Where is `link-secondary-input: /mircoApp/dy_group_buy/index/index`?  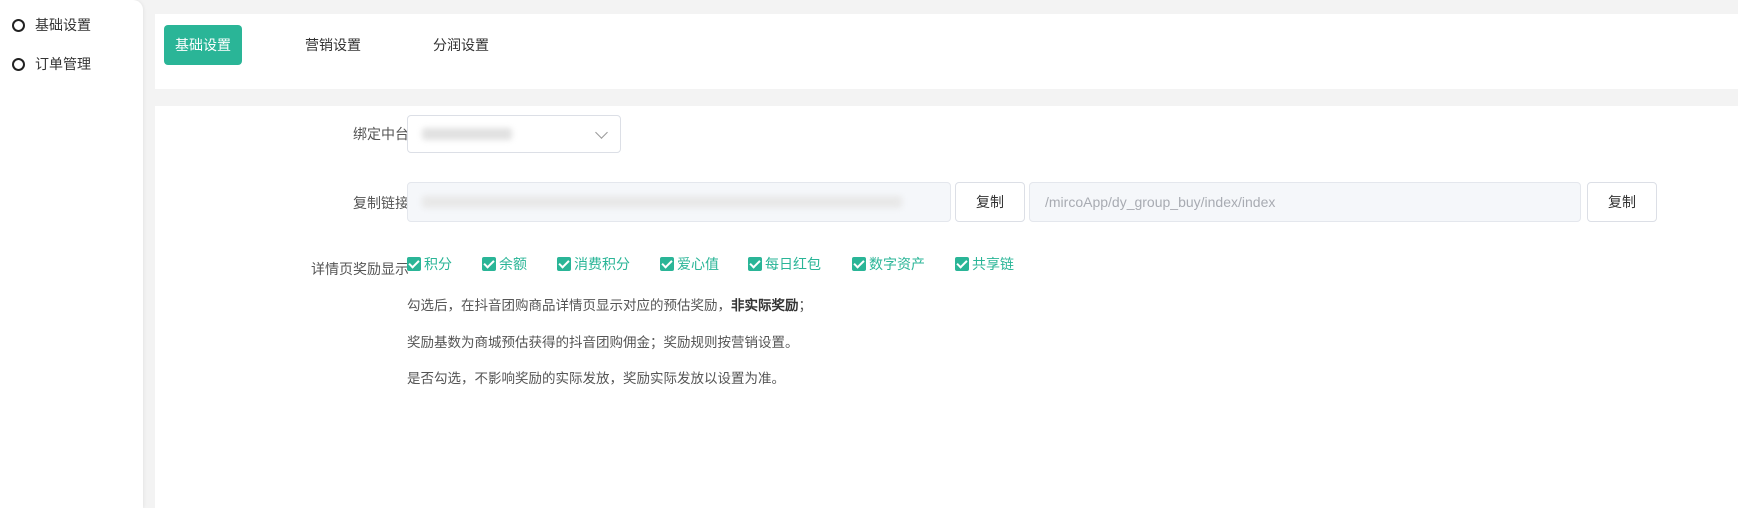 link-secondary-input: /mircoApp/dy_group_buy/index/index is located at coordinates (1305, 202).